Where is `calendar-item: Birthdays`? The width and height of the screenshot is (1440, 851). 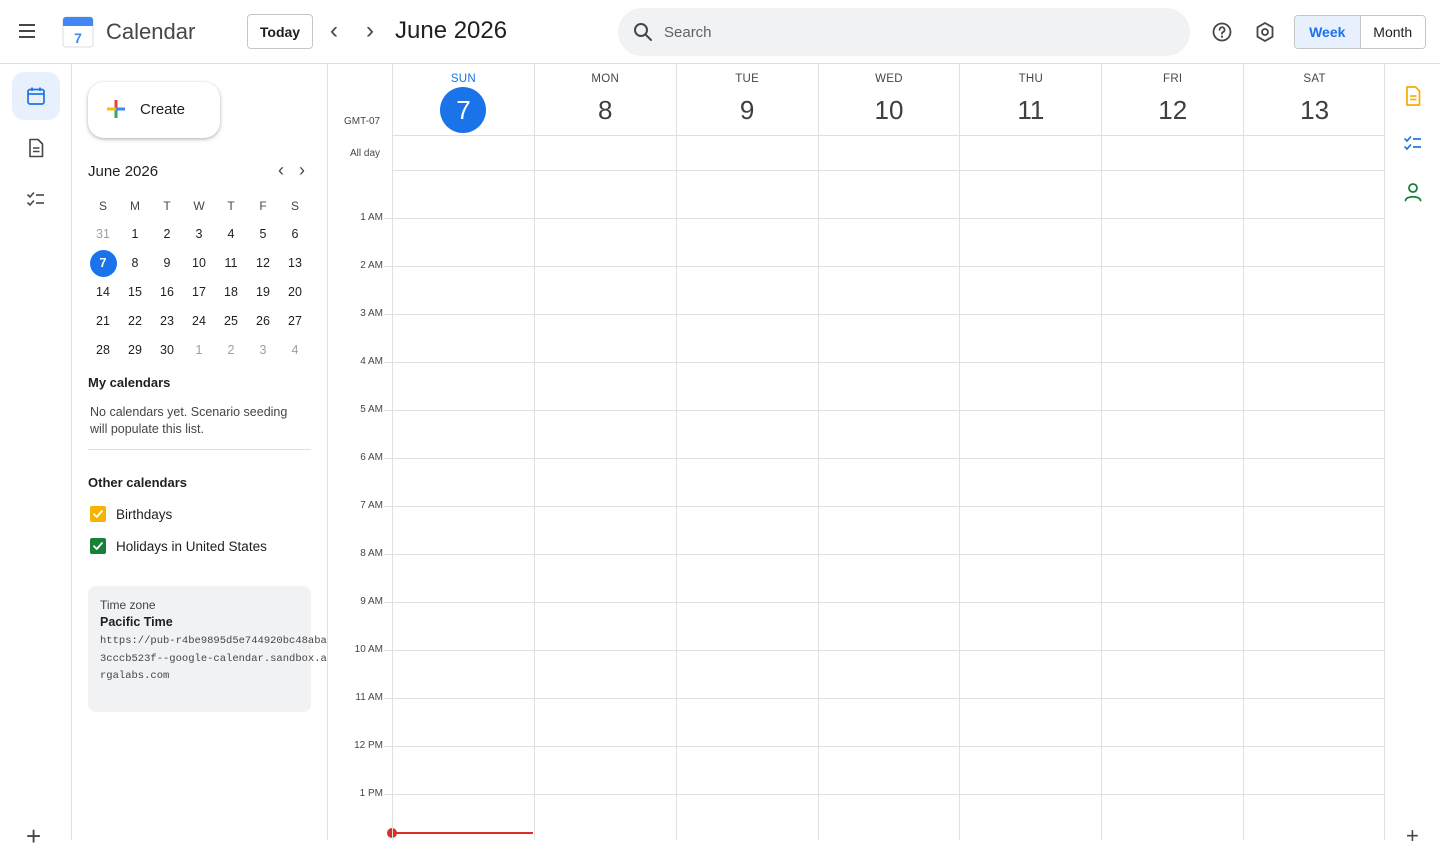 calendar-item: Birthdays is located at coordinates (131, 514).